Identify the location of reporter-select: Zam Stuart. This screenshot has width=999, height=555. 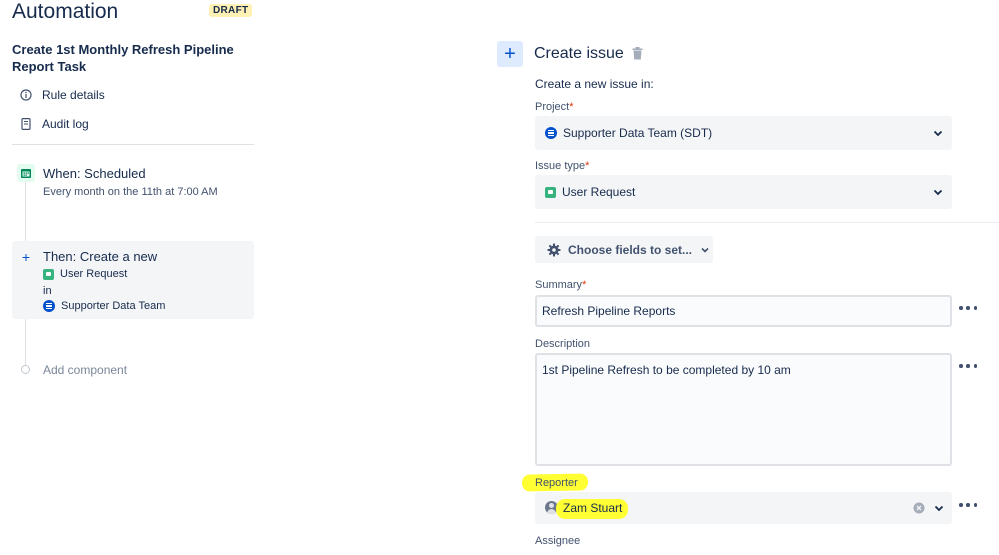
(743, 508).